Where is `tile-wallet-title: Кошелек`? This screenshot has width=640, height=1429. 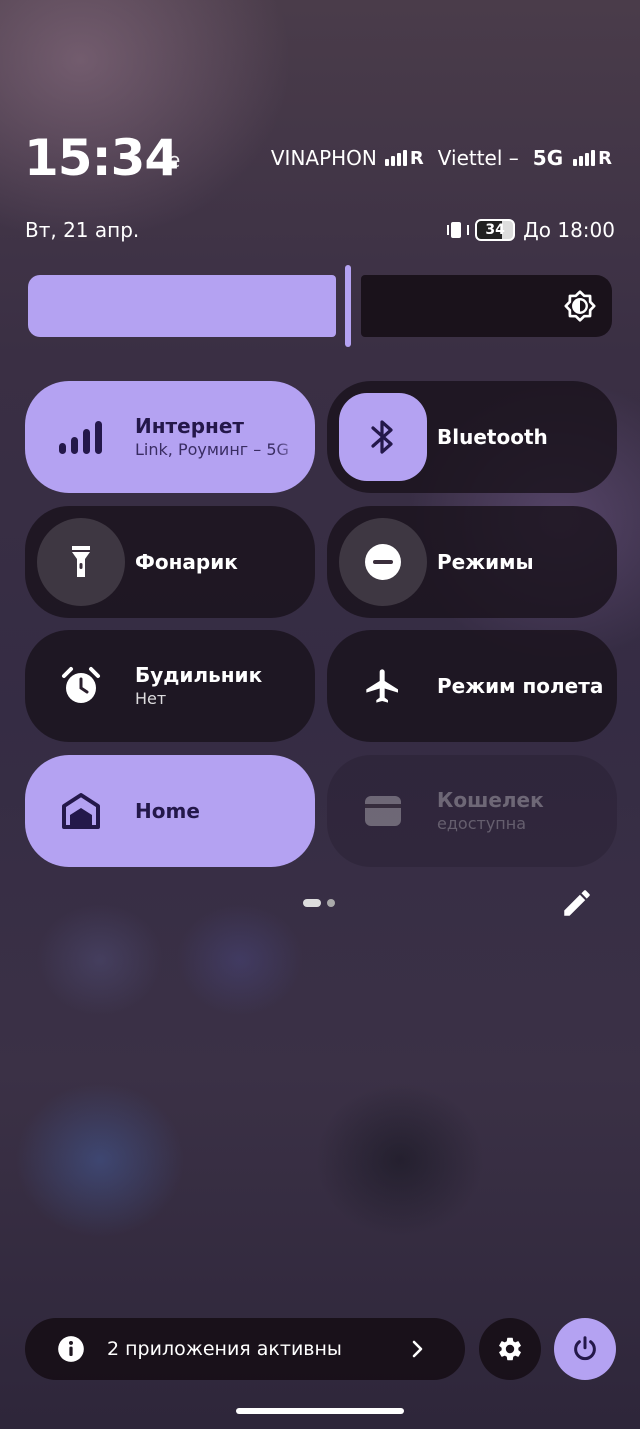
tile-wallet-title: Кошелек is located at coordinates (490, 800).